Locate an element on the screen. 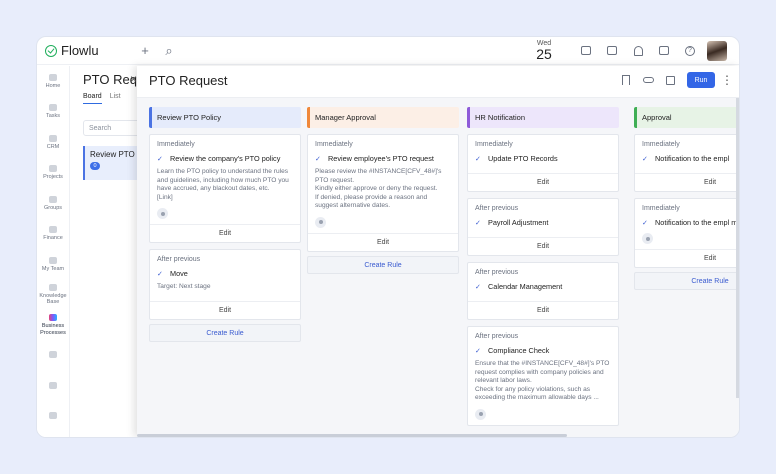 This screenshot has width=776, height=474. horizontal-scrollbar is located at coordinates (352, 435).